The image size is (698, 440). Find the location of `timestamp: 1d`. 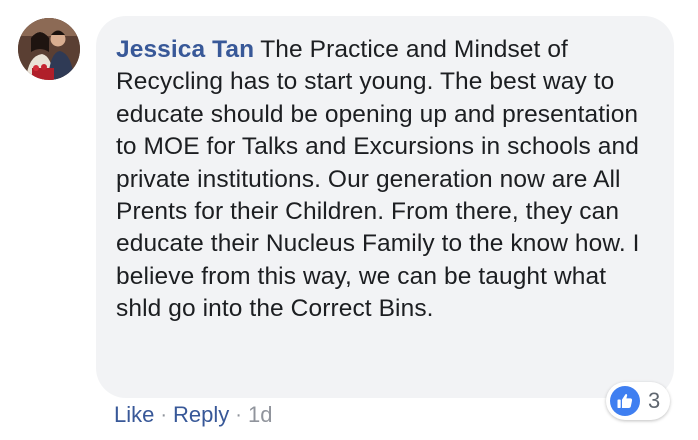

timestamp: 1d is located at coordinates (260, 415).